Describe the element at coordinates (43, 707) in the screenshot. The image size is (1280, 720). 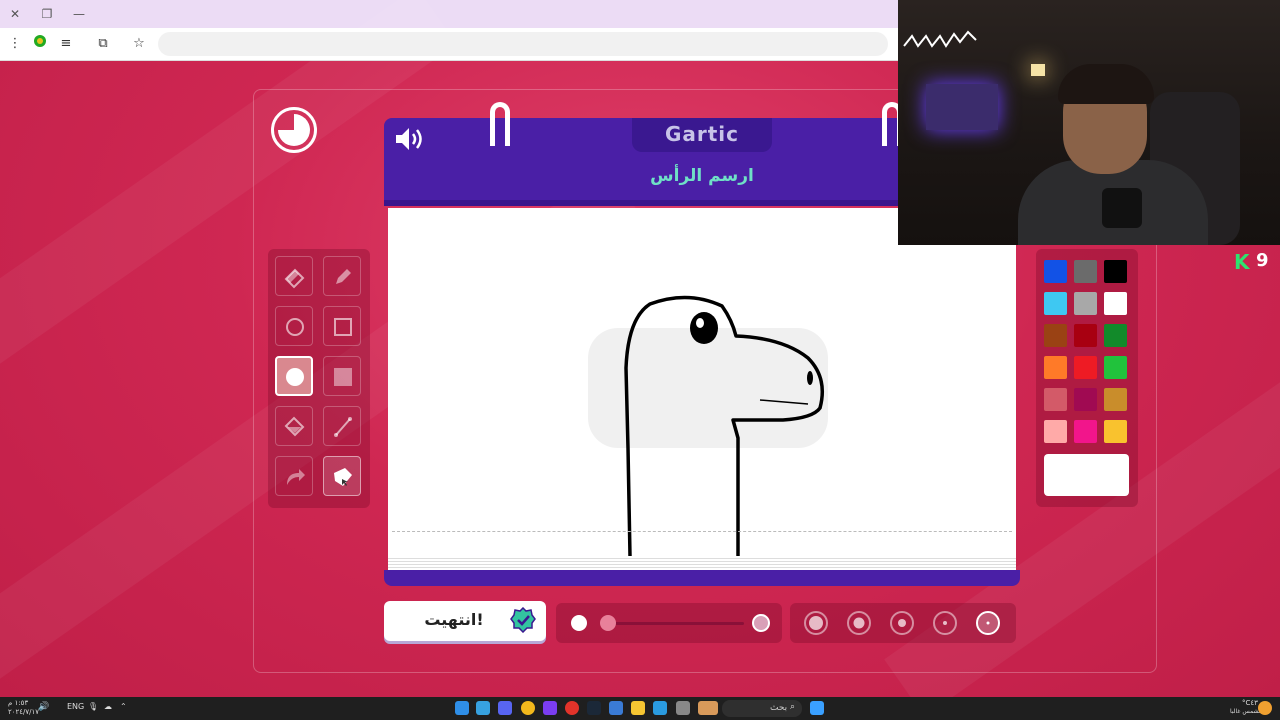
I see `volume-icon: 🔊` at that location.